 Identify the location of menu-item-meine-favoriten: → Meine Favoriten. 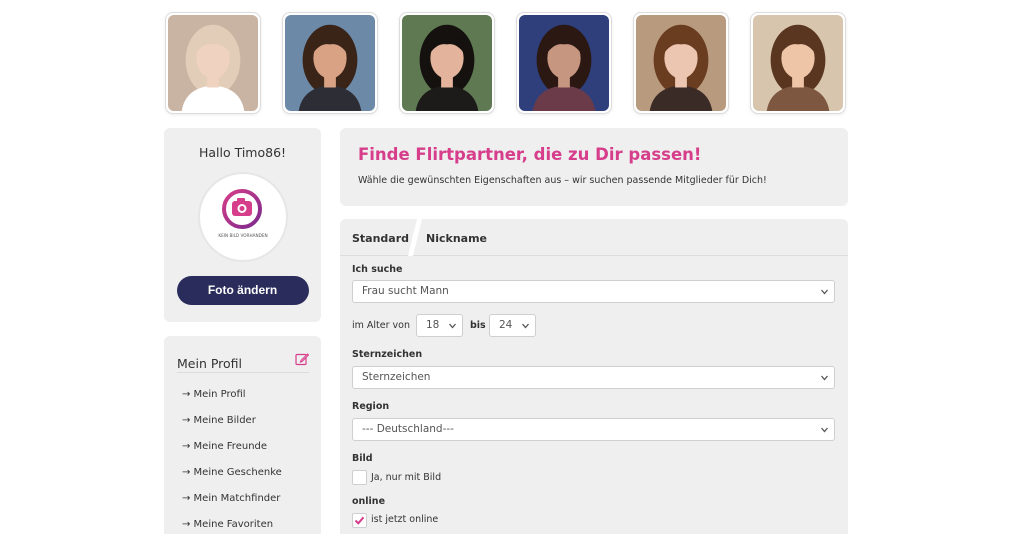
(232, 526).